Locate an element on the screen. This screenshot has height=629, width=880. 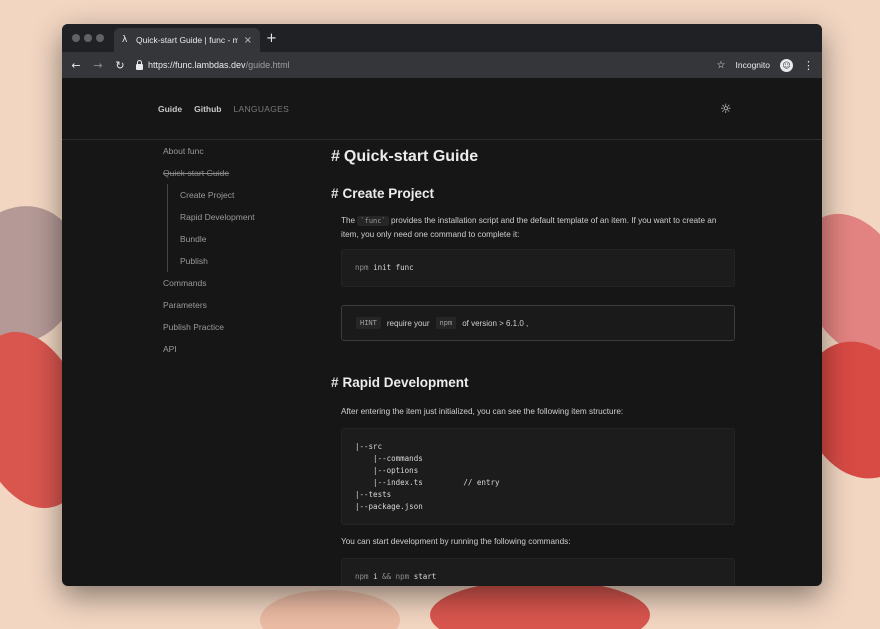
sidebar-subitem-bundle: Bundle is located at coordinates (251, 239).